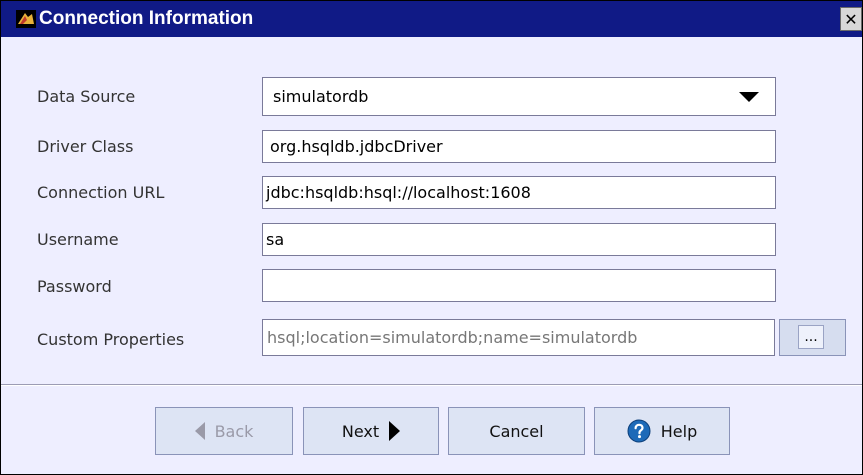 The height and width of the screenshot is (475, 863). Describe the element at coordinates (749, 97) in the screenshot. I see `dropdown-arrow-icon` at that location.